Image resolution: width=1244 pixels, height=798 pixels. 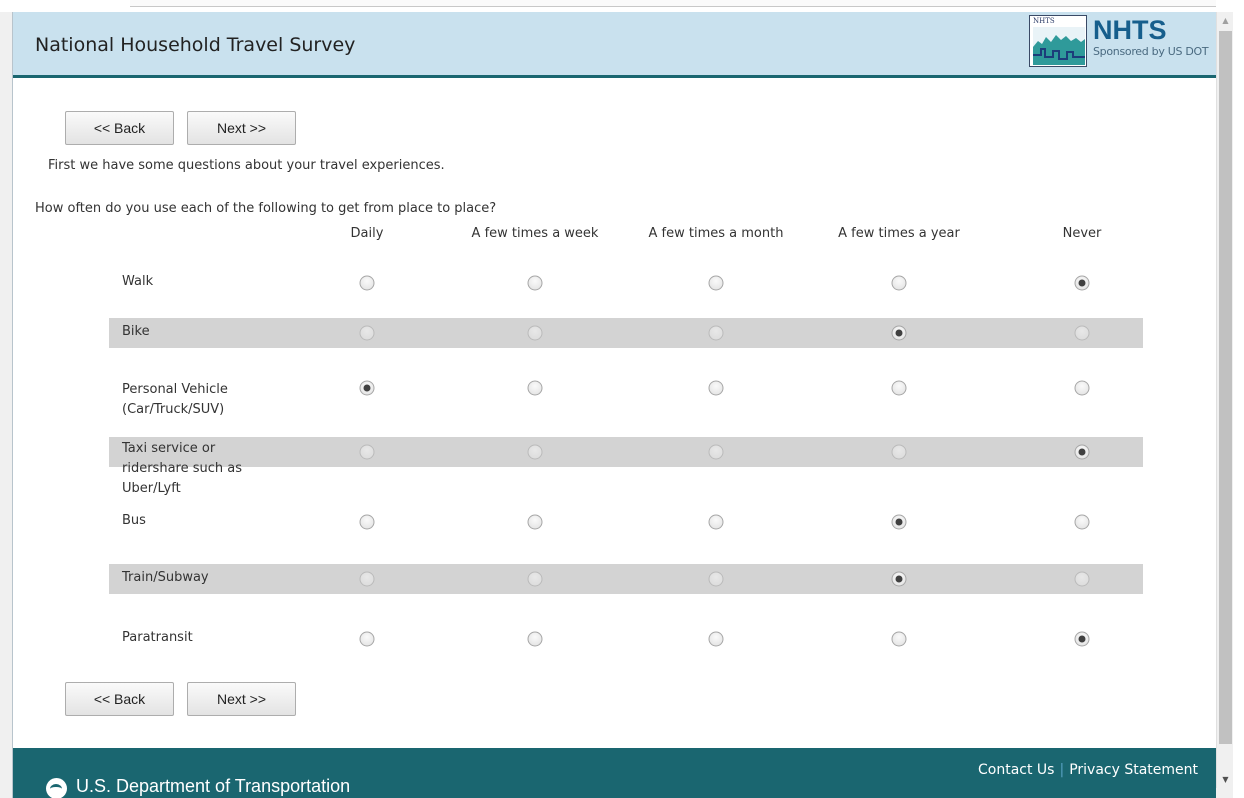 What do you see at coordinates (535, 522) in the screenshot?
I see `radio-bus-a-few-times-a-week` at bounding box center [535, 522].